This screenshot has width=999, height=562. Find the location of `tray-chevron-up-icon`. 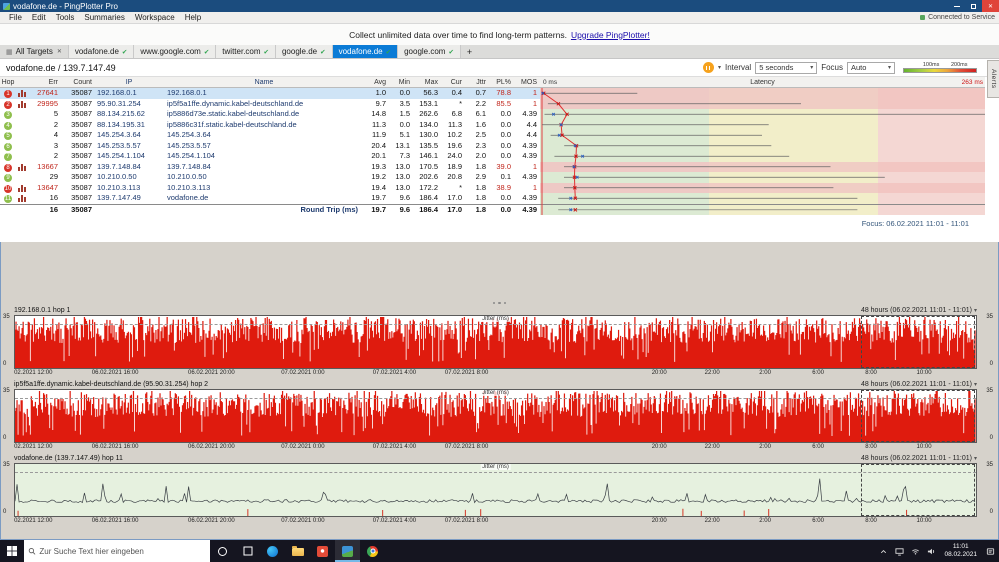

tray-chevron-up-icon is located at coordinates (883, 551).